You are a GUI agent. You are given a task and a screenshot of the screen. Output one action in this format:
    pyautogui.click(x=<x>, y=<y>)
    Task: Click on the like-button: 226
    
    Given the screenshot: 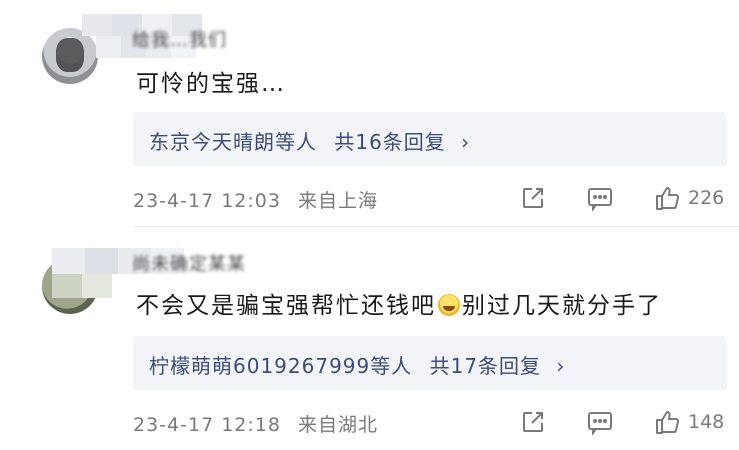 What is the action you would take?
    pyautogui.click(x=689, y=198)
    